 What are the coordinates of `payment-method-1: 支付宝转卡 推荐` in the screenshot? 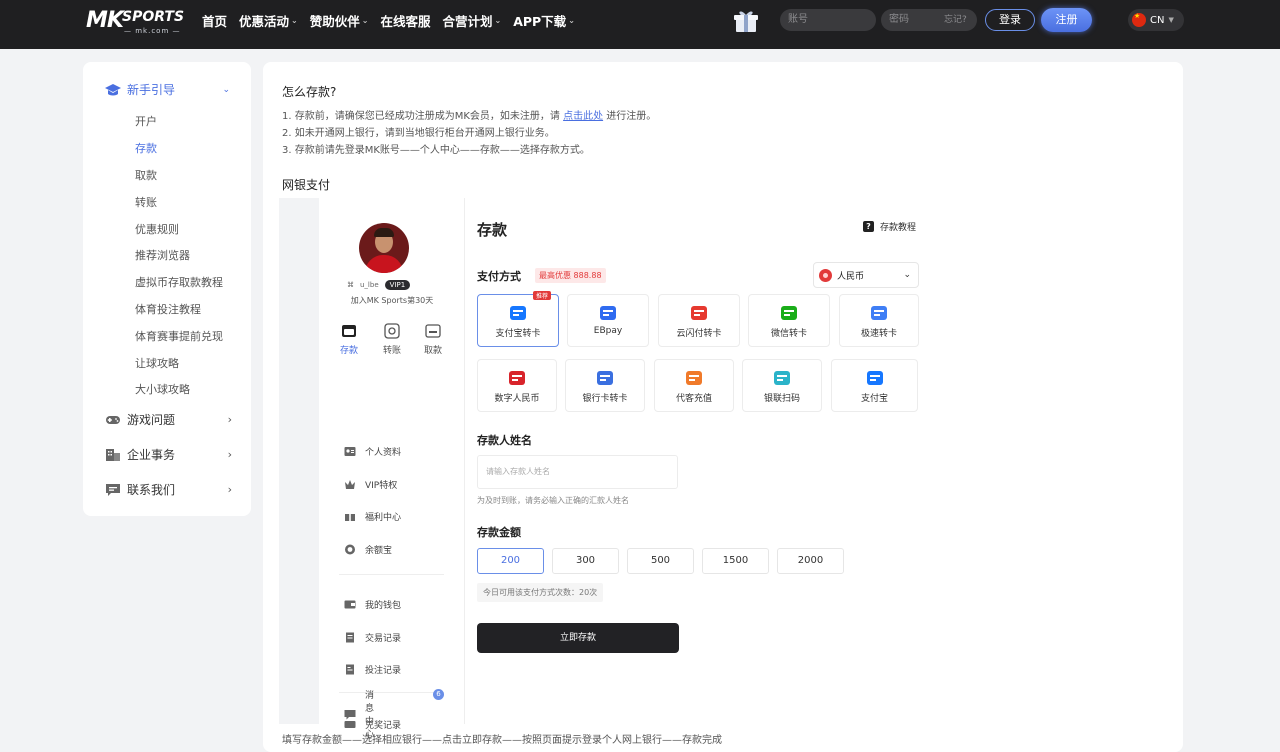 It's located at (518, 319).